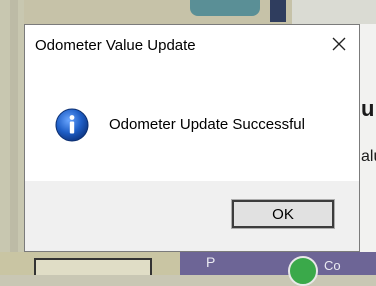 The height and width of the screenshot is (286, 376). Describe the element at coordinates (278, 11) in the screenshot. I see `background-navy-shape` at that location.